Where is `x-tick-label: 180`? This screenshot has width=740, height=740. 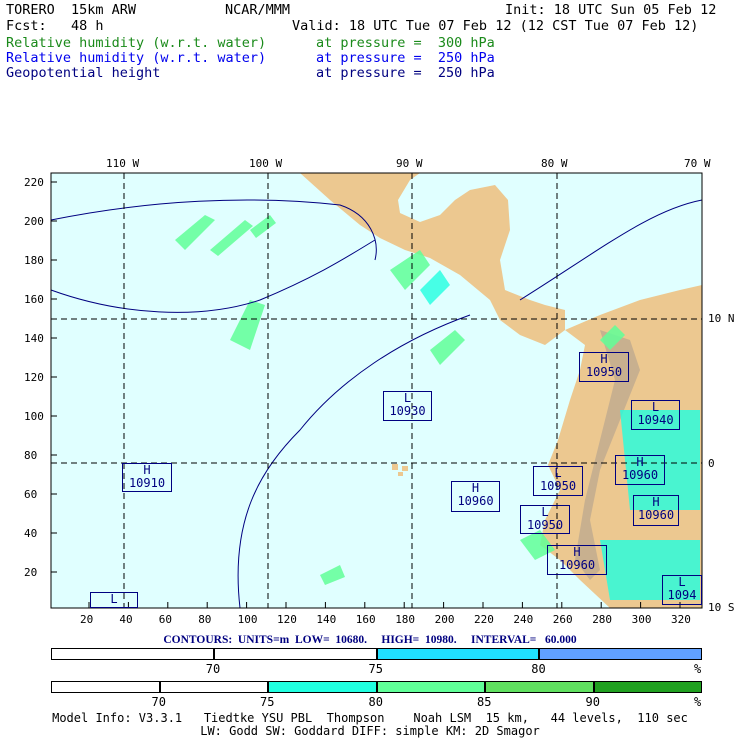 x-tick-label: 180 is located at coordinates (405, 619).